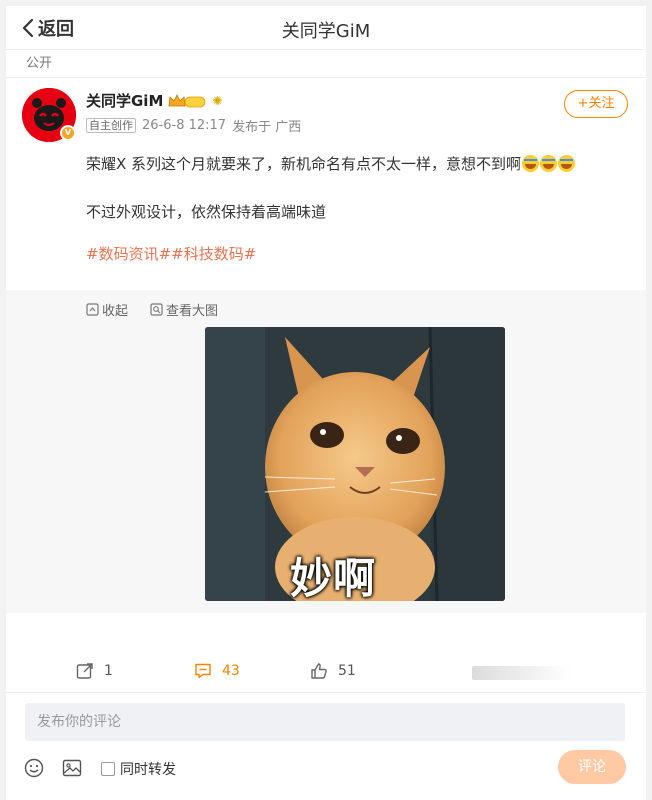  Describe the element at coordinates (108, 671) in the screenshot. I see `repost-count: 1` at that location.